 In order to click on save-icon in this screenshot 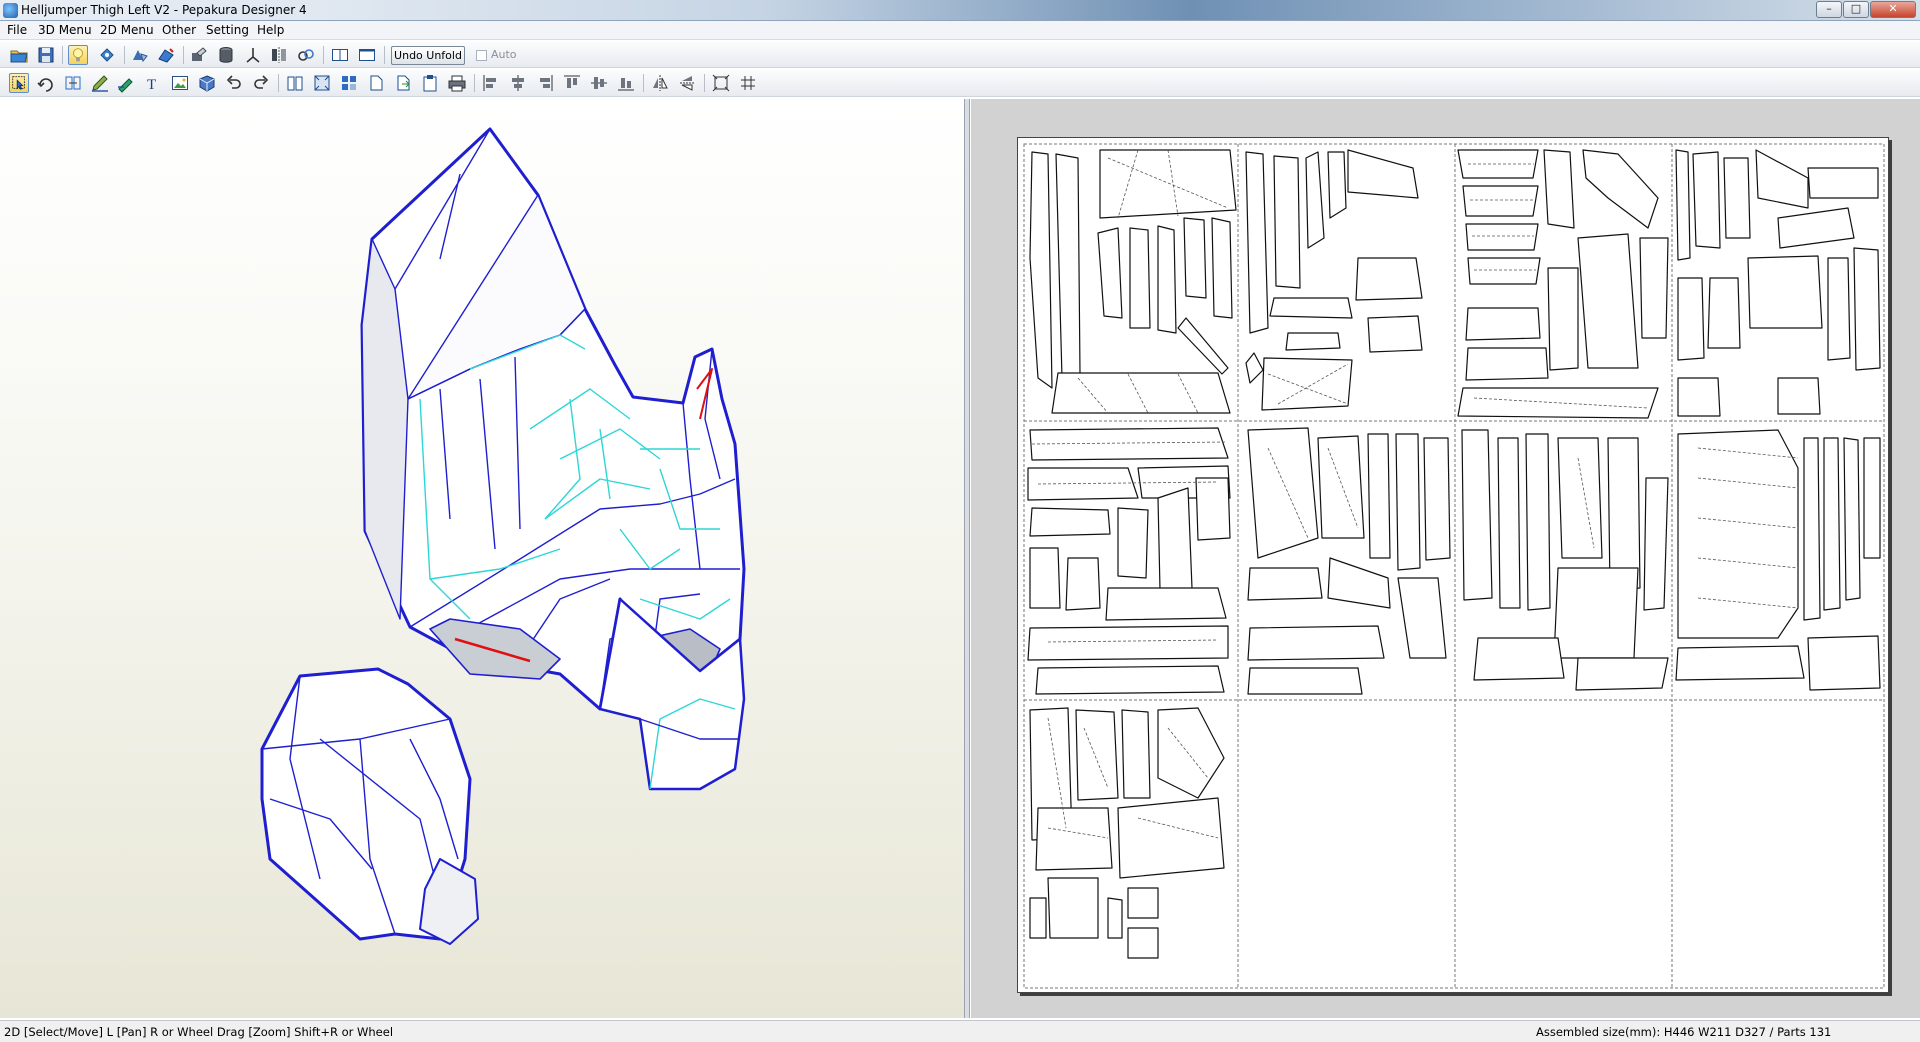, I will do `click(46, 55)`.